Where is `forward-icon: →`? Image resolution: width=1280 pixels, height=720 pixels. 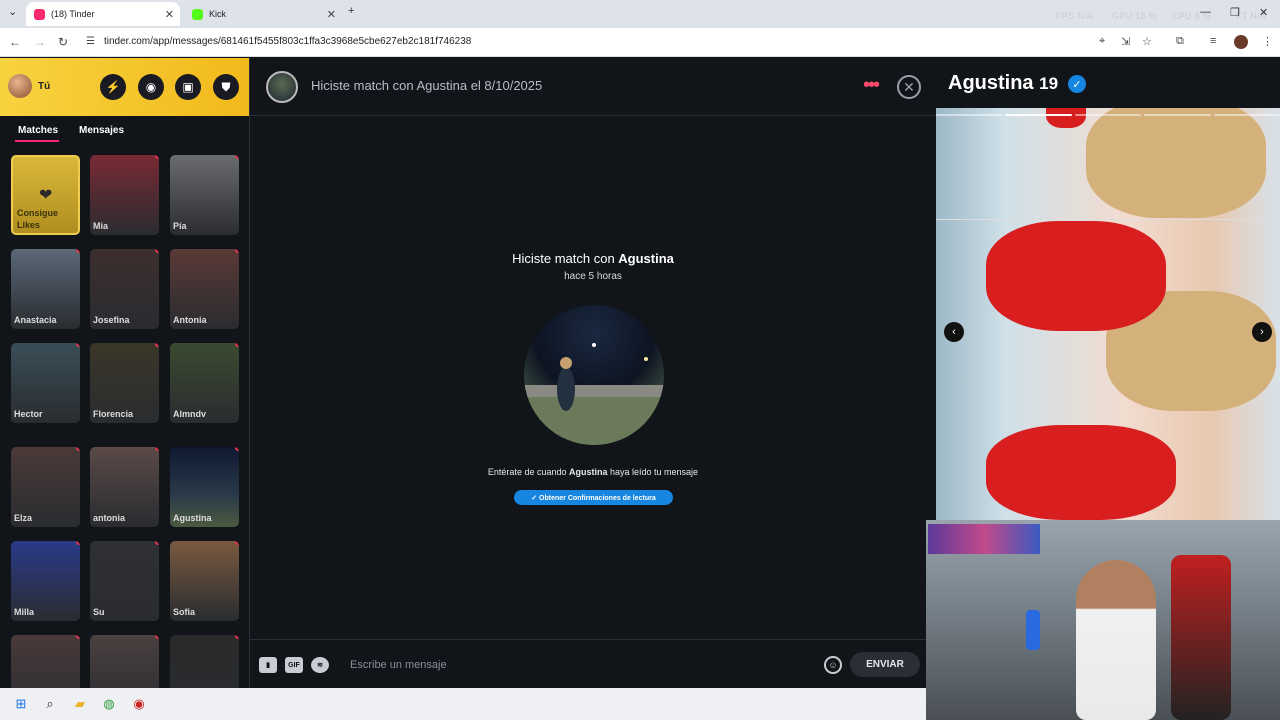 forward-icon: → is located at coordinates (40, 42).